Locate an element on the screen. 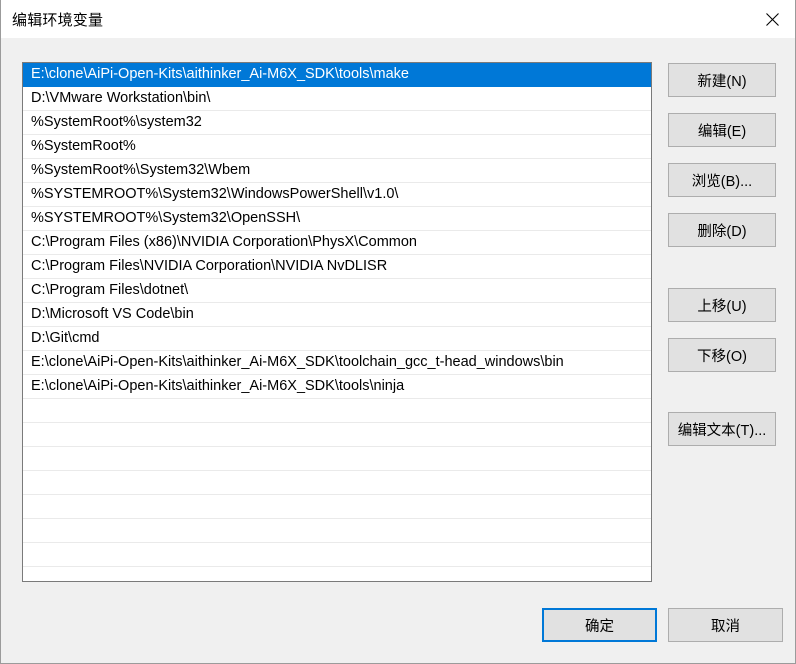 This screenshot has height=664, width=796. delete-button: 删除(D) is located at coordinates (722, 230).